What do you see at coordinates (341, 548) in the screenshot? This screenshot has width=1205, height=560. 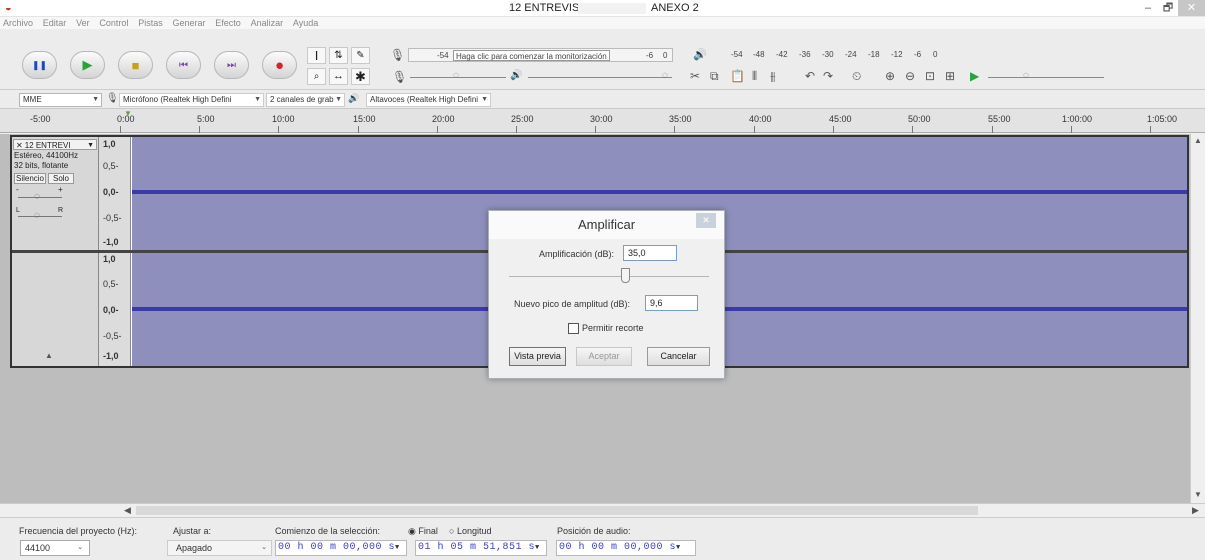 I see `selection-start-field: 00 h 00 m 00,000 s▼` at bounding box center [341, 548].